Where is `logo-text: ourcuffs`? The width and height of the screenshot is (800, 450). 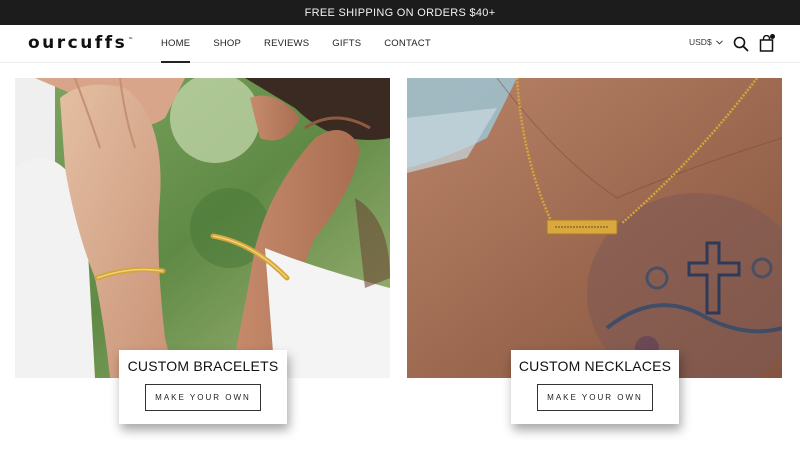 logo-text: ourcuffs is located at coordinates (78, 43).